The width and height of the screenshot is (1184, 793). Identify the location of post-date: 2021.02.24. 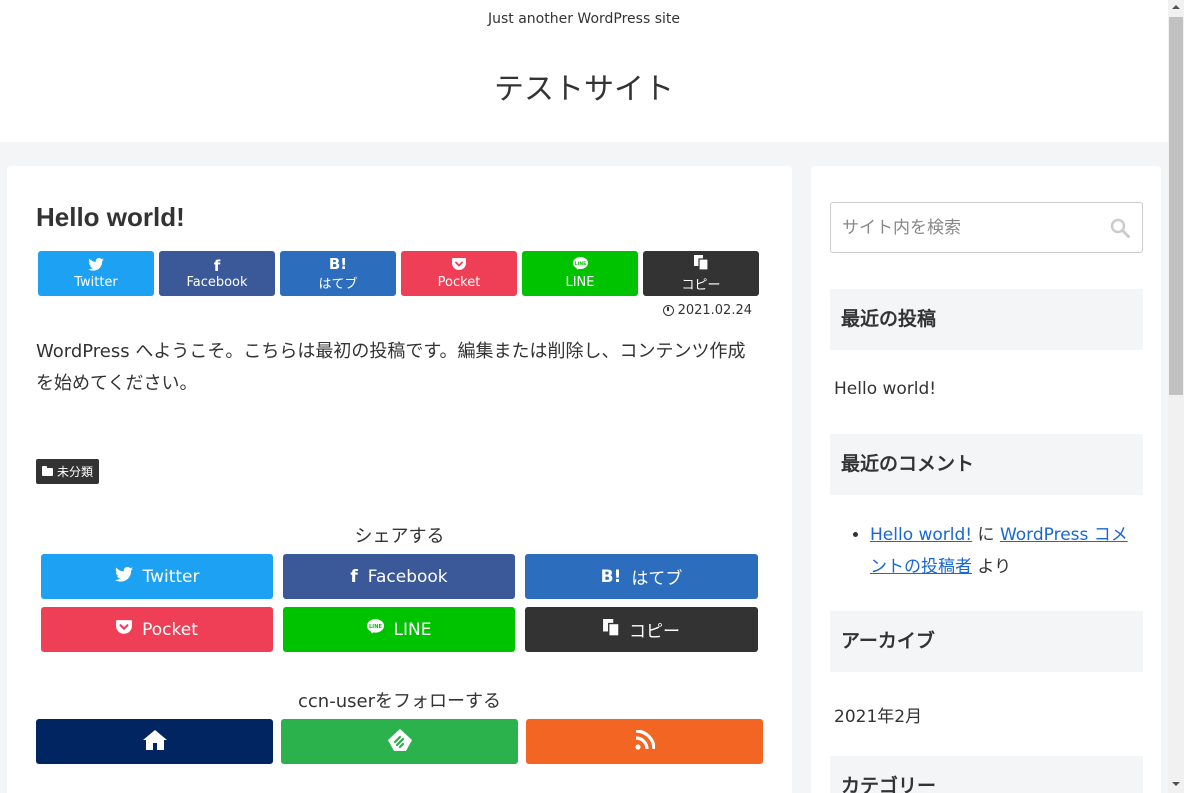
(707, 310).